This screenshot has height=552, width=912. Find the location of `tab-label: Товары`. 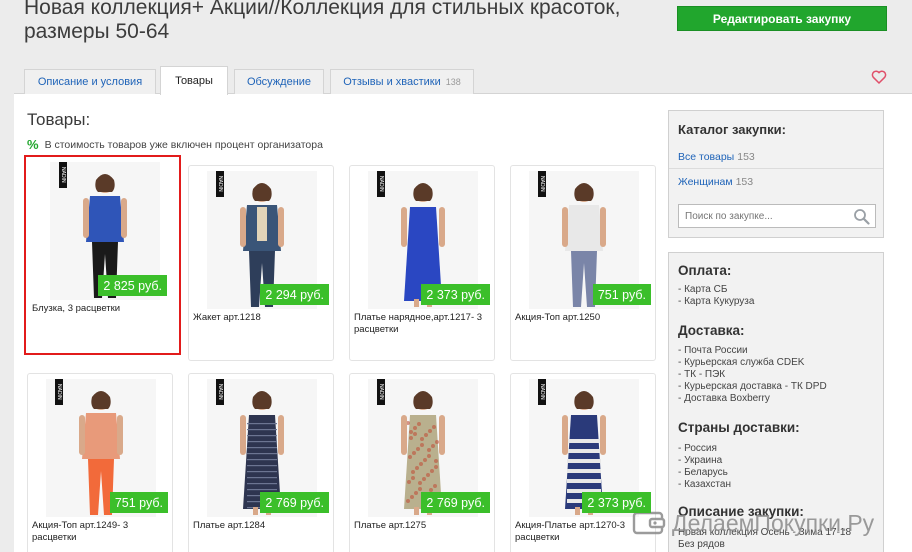

tab-label: Товары is located at coordinates (194, 81).